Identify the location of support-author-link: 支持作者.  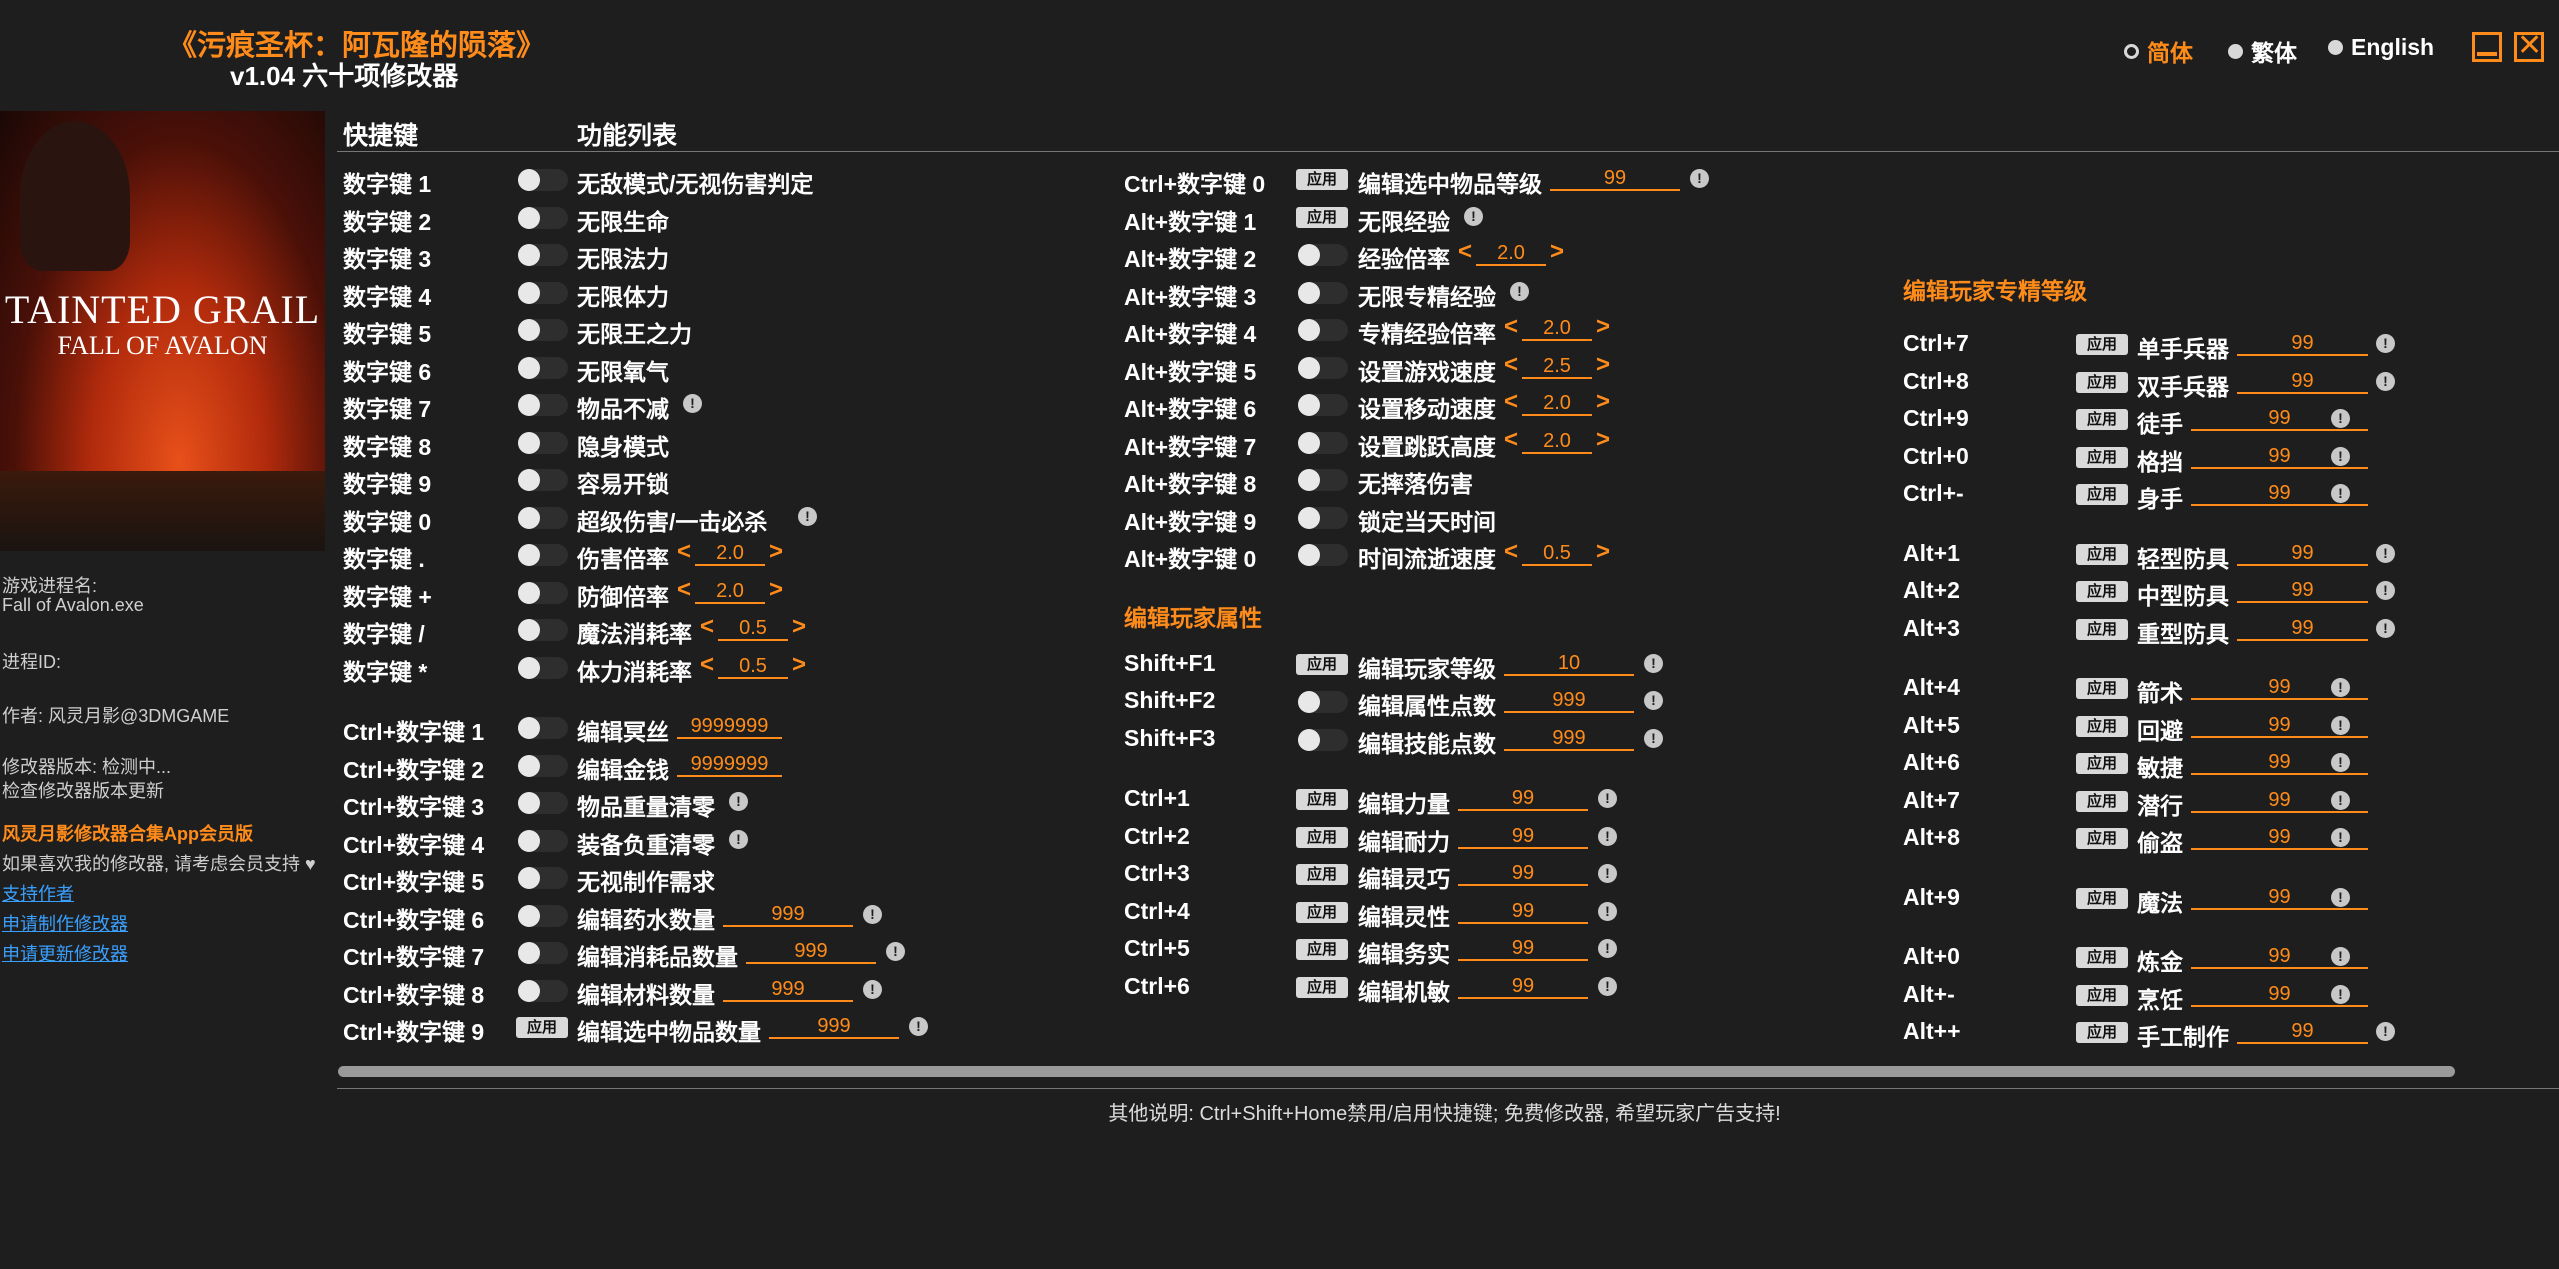
(38, 893).